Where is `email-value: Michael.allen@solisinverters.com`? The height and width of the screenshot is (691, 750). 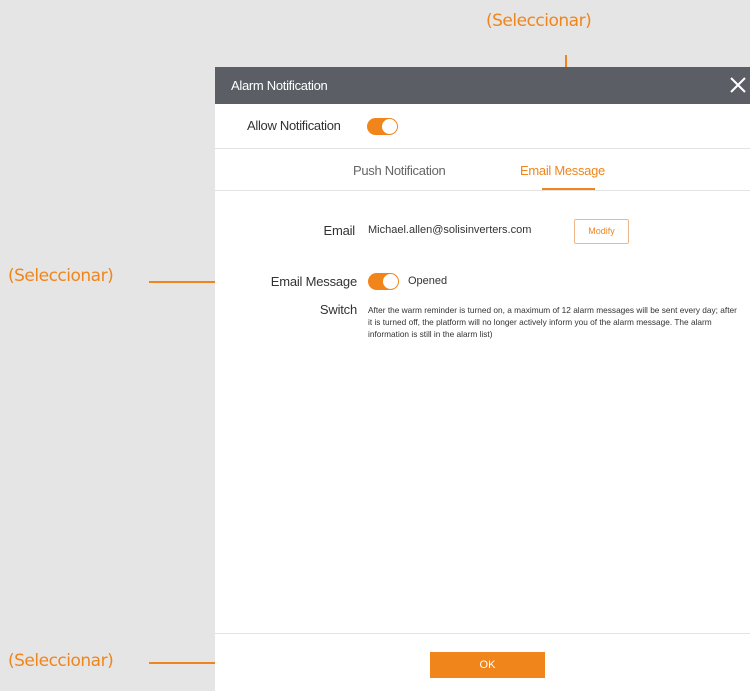 email-value: Michael.allen@solisinverters.com is located at coordinates (450, 230).